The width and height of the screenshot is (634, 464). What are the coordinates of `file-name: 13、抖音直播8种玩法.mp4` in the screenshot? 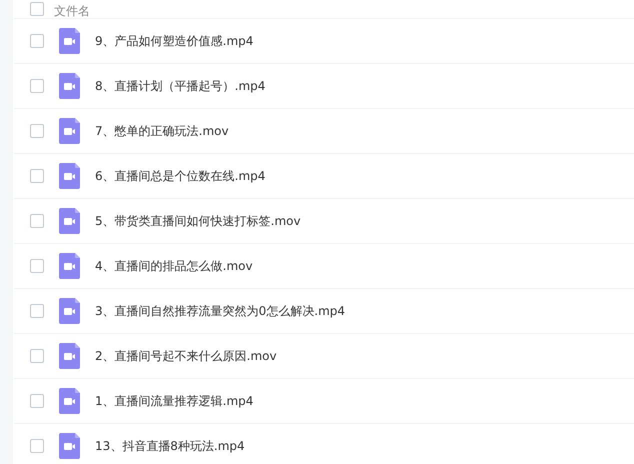 It's located at (170, 446).